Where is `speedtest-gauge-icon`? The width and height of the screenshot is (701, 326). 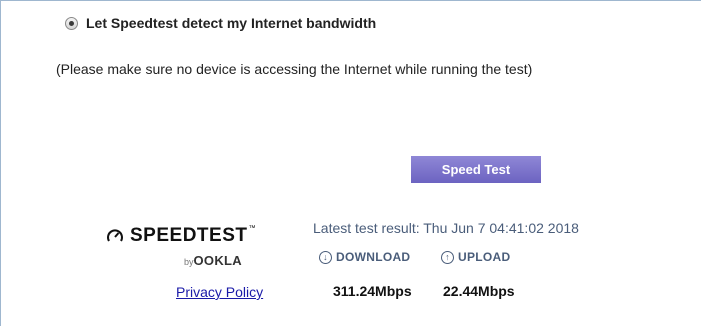 speedtest-gauge-icon is located at coordinates (115, 235).